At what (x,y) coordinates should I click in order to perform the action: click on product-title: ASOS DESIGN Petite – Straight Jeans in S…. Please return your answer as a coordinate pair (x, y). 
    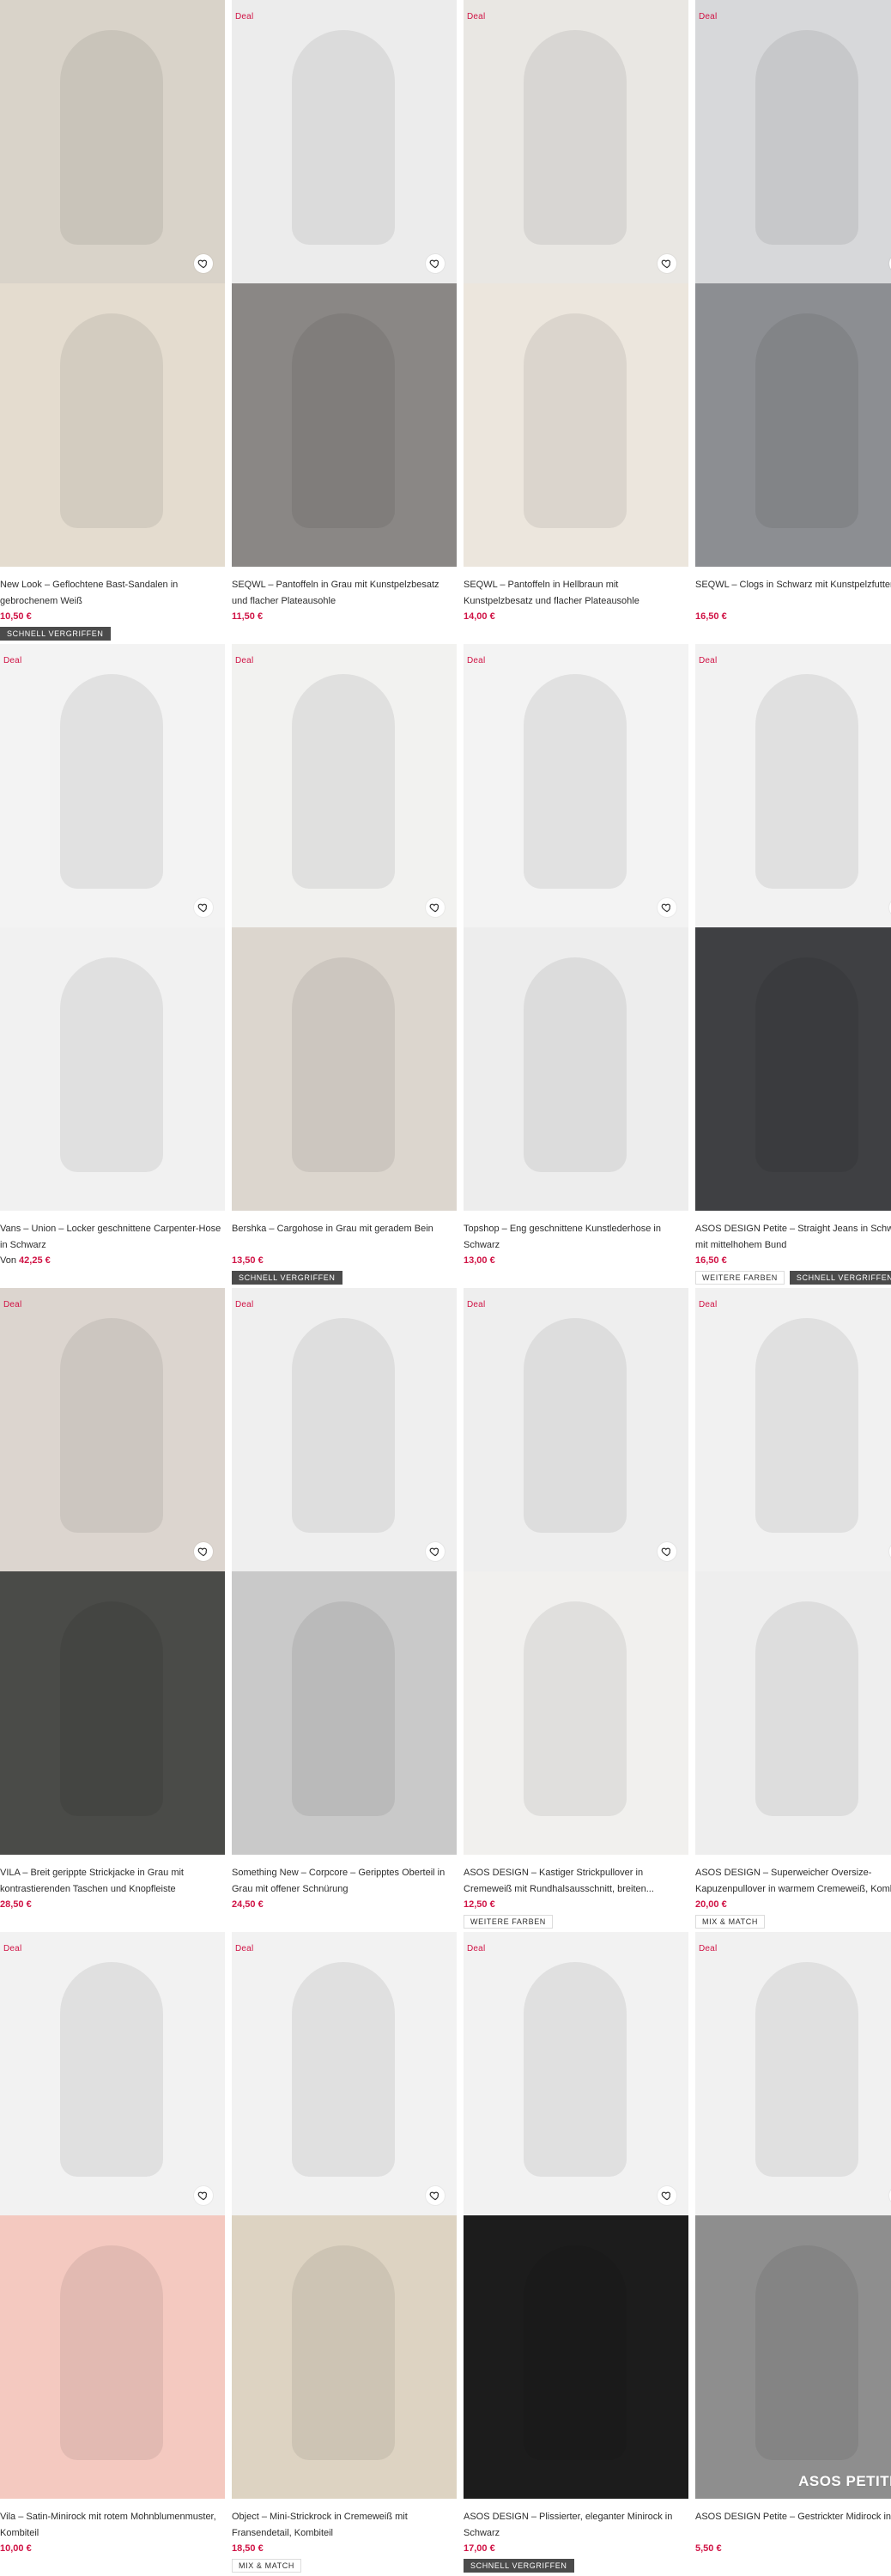
    Looking at the image, I should click on (793, 1237).